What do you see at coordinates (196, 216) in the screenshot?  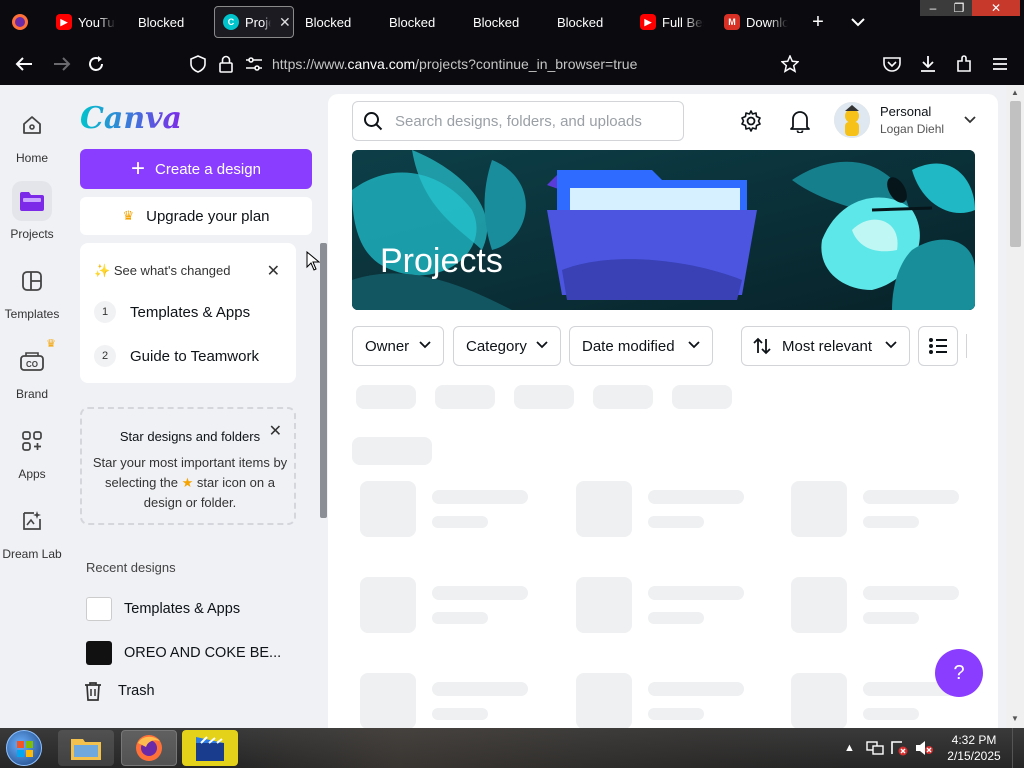 I see `upgrade-plan-button: ♛ Upgrade your plan` at bounding box center [196, 216].